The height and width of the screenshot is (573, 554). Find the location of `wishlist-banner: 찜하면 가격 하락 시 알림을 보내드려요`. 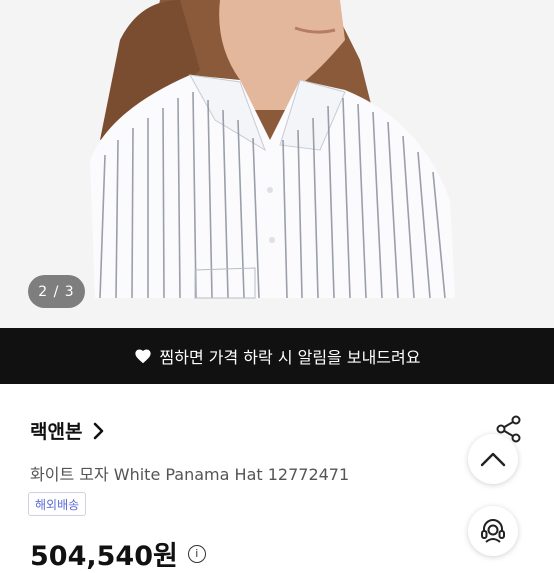

wishlist-banner: 찜하면 가격 하락 시 알림을 보내드려요 is located at coordinates (277, 356).